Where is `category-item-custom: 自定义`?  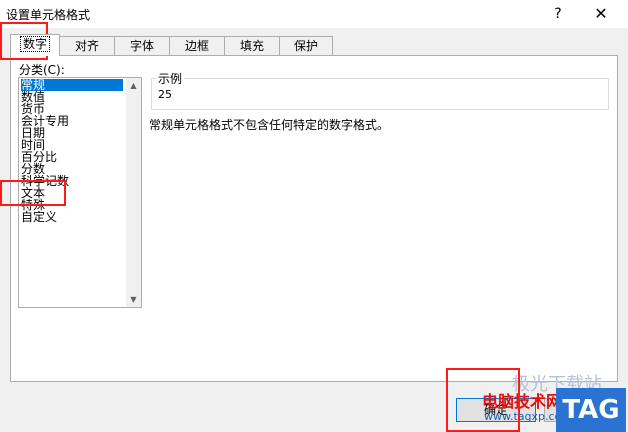 category-item-custom: 自定义 is located at coordinates (72, 217).